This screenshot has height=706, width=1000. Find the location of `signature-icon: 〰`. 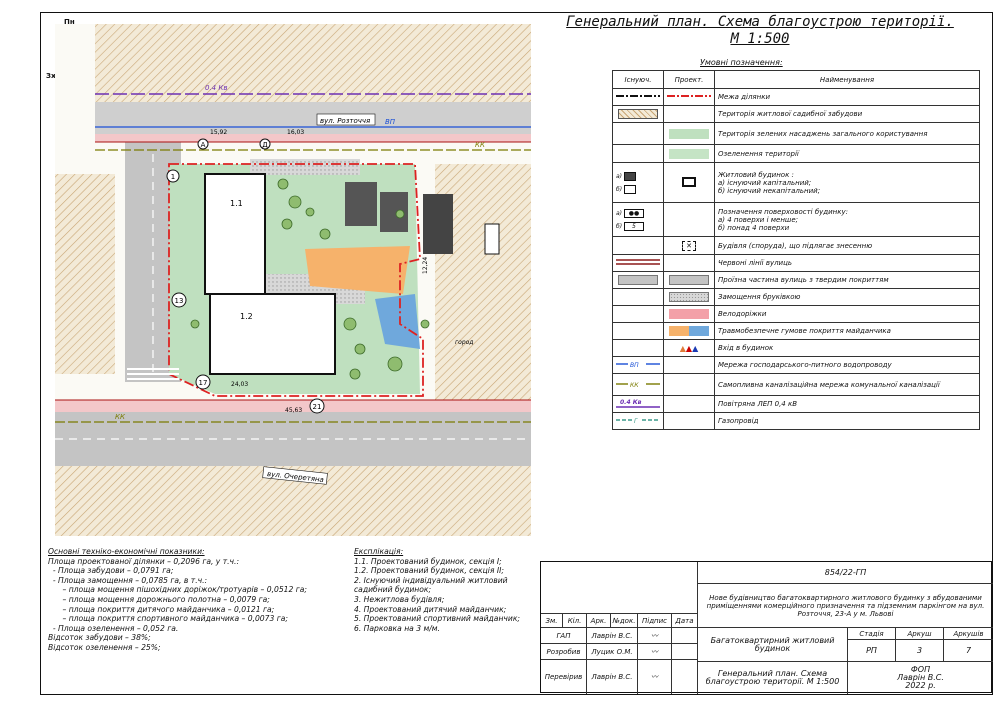

signature-icon: 〰 is located at coordinates (655, 636).